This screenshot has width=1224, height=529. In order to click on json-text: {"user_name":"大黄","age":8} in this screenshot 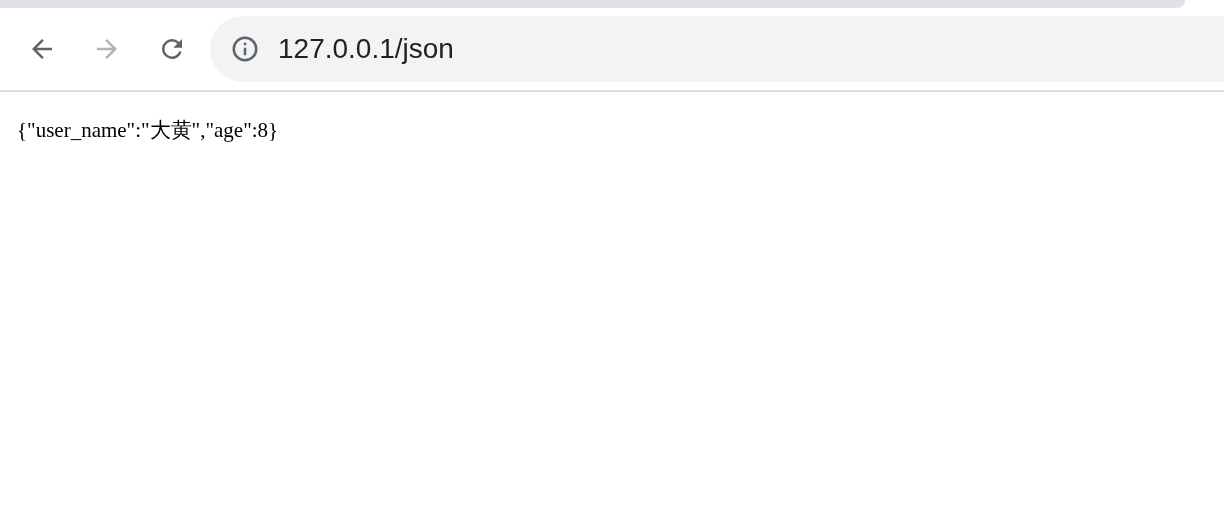, I will do `click(148, 130)`.